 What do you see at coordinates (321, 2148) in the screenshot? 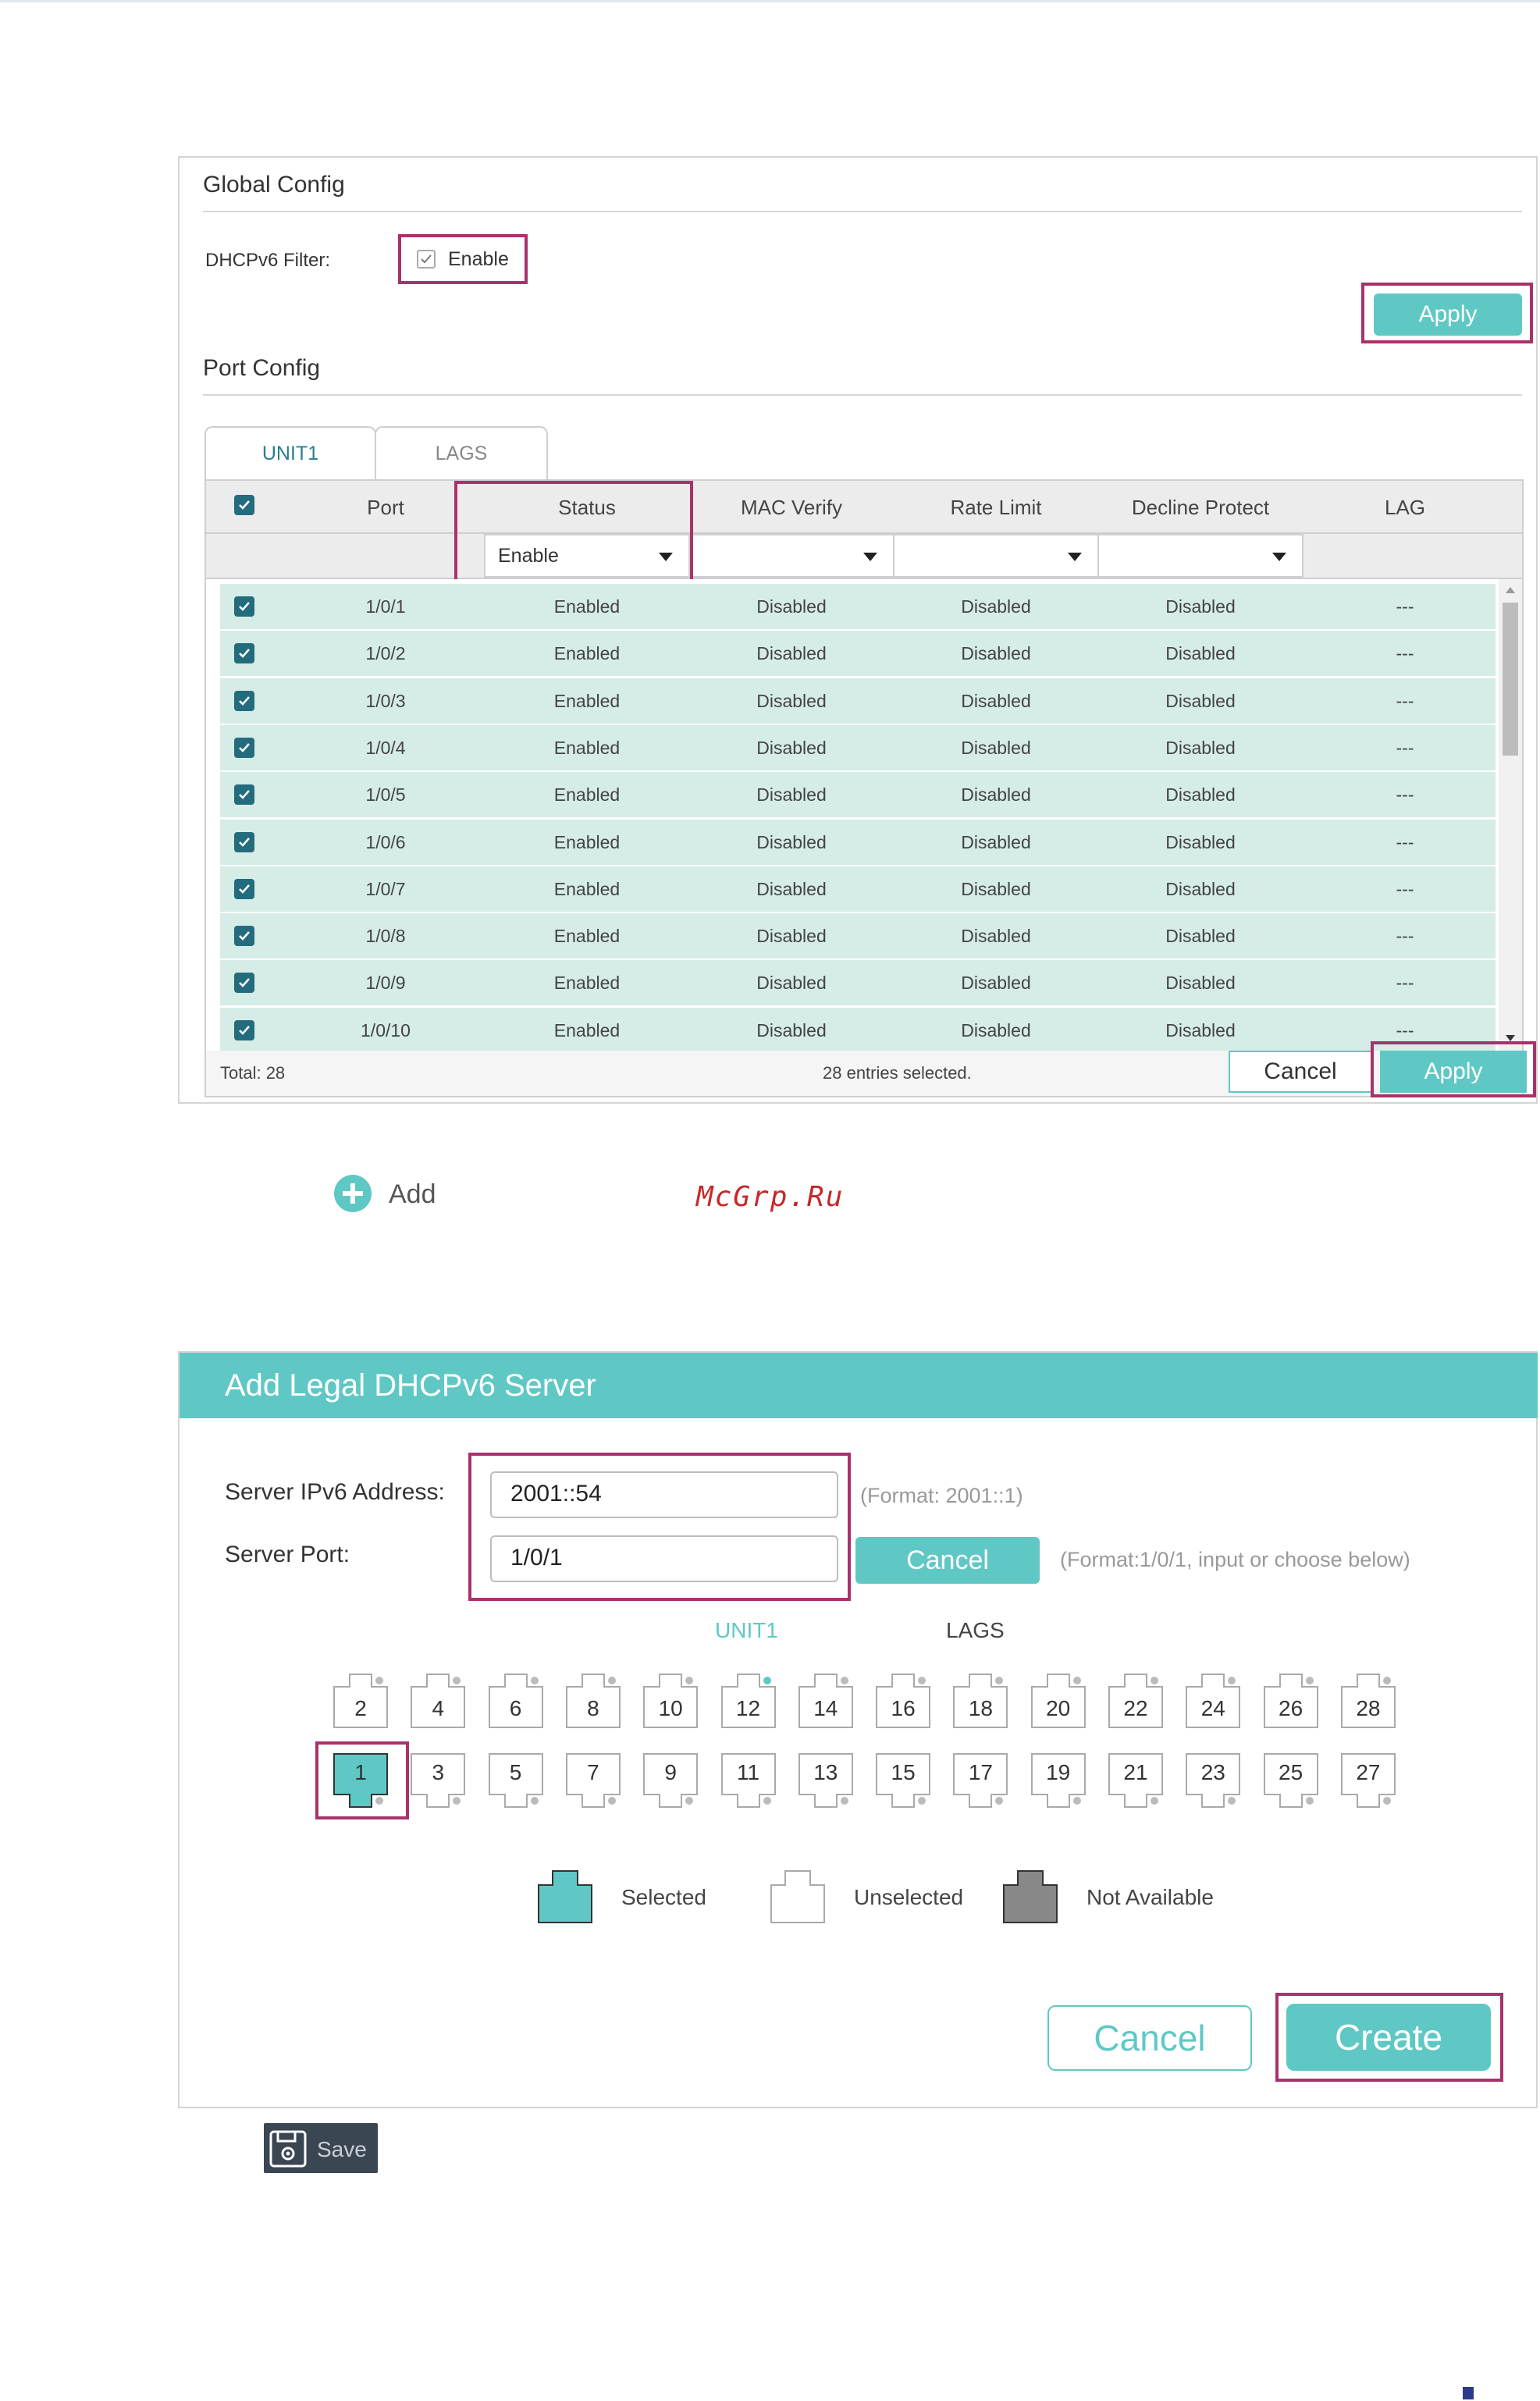
I see `save-button: Save` at bounding box center [321, 2148].